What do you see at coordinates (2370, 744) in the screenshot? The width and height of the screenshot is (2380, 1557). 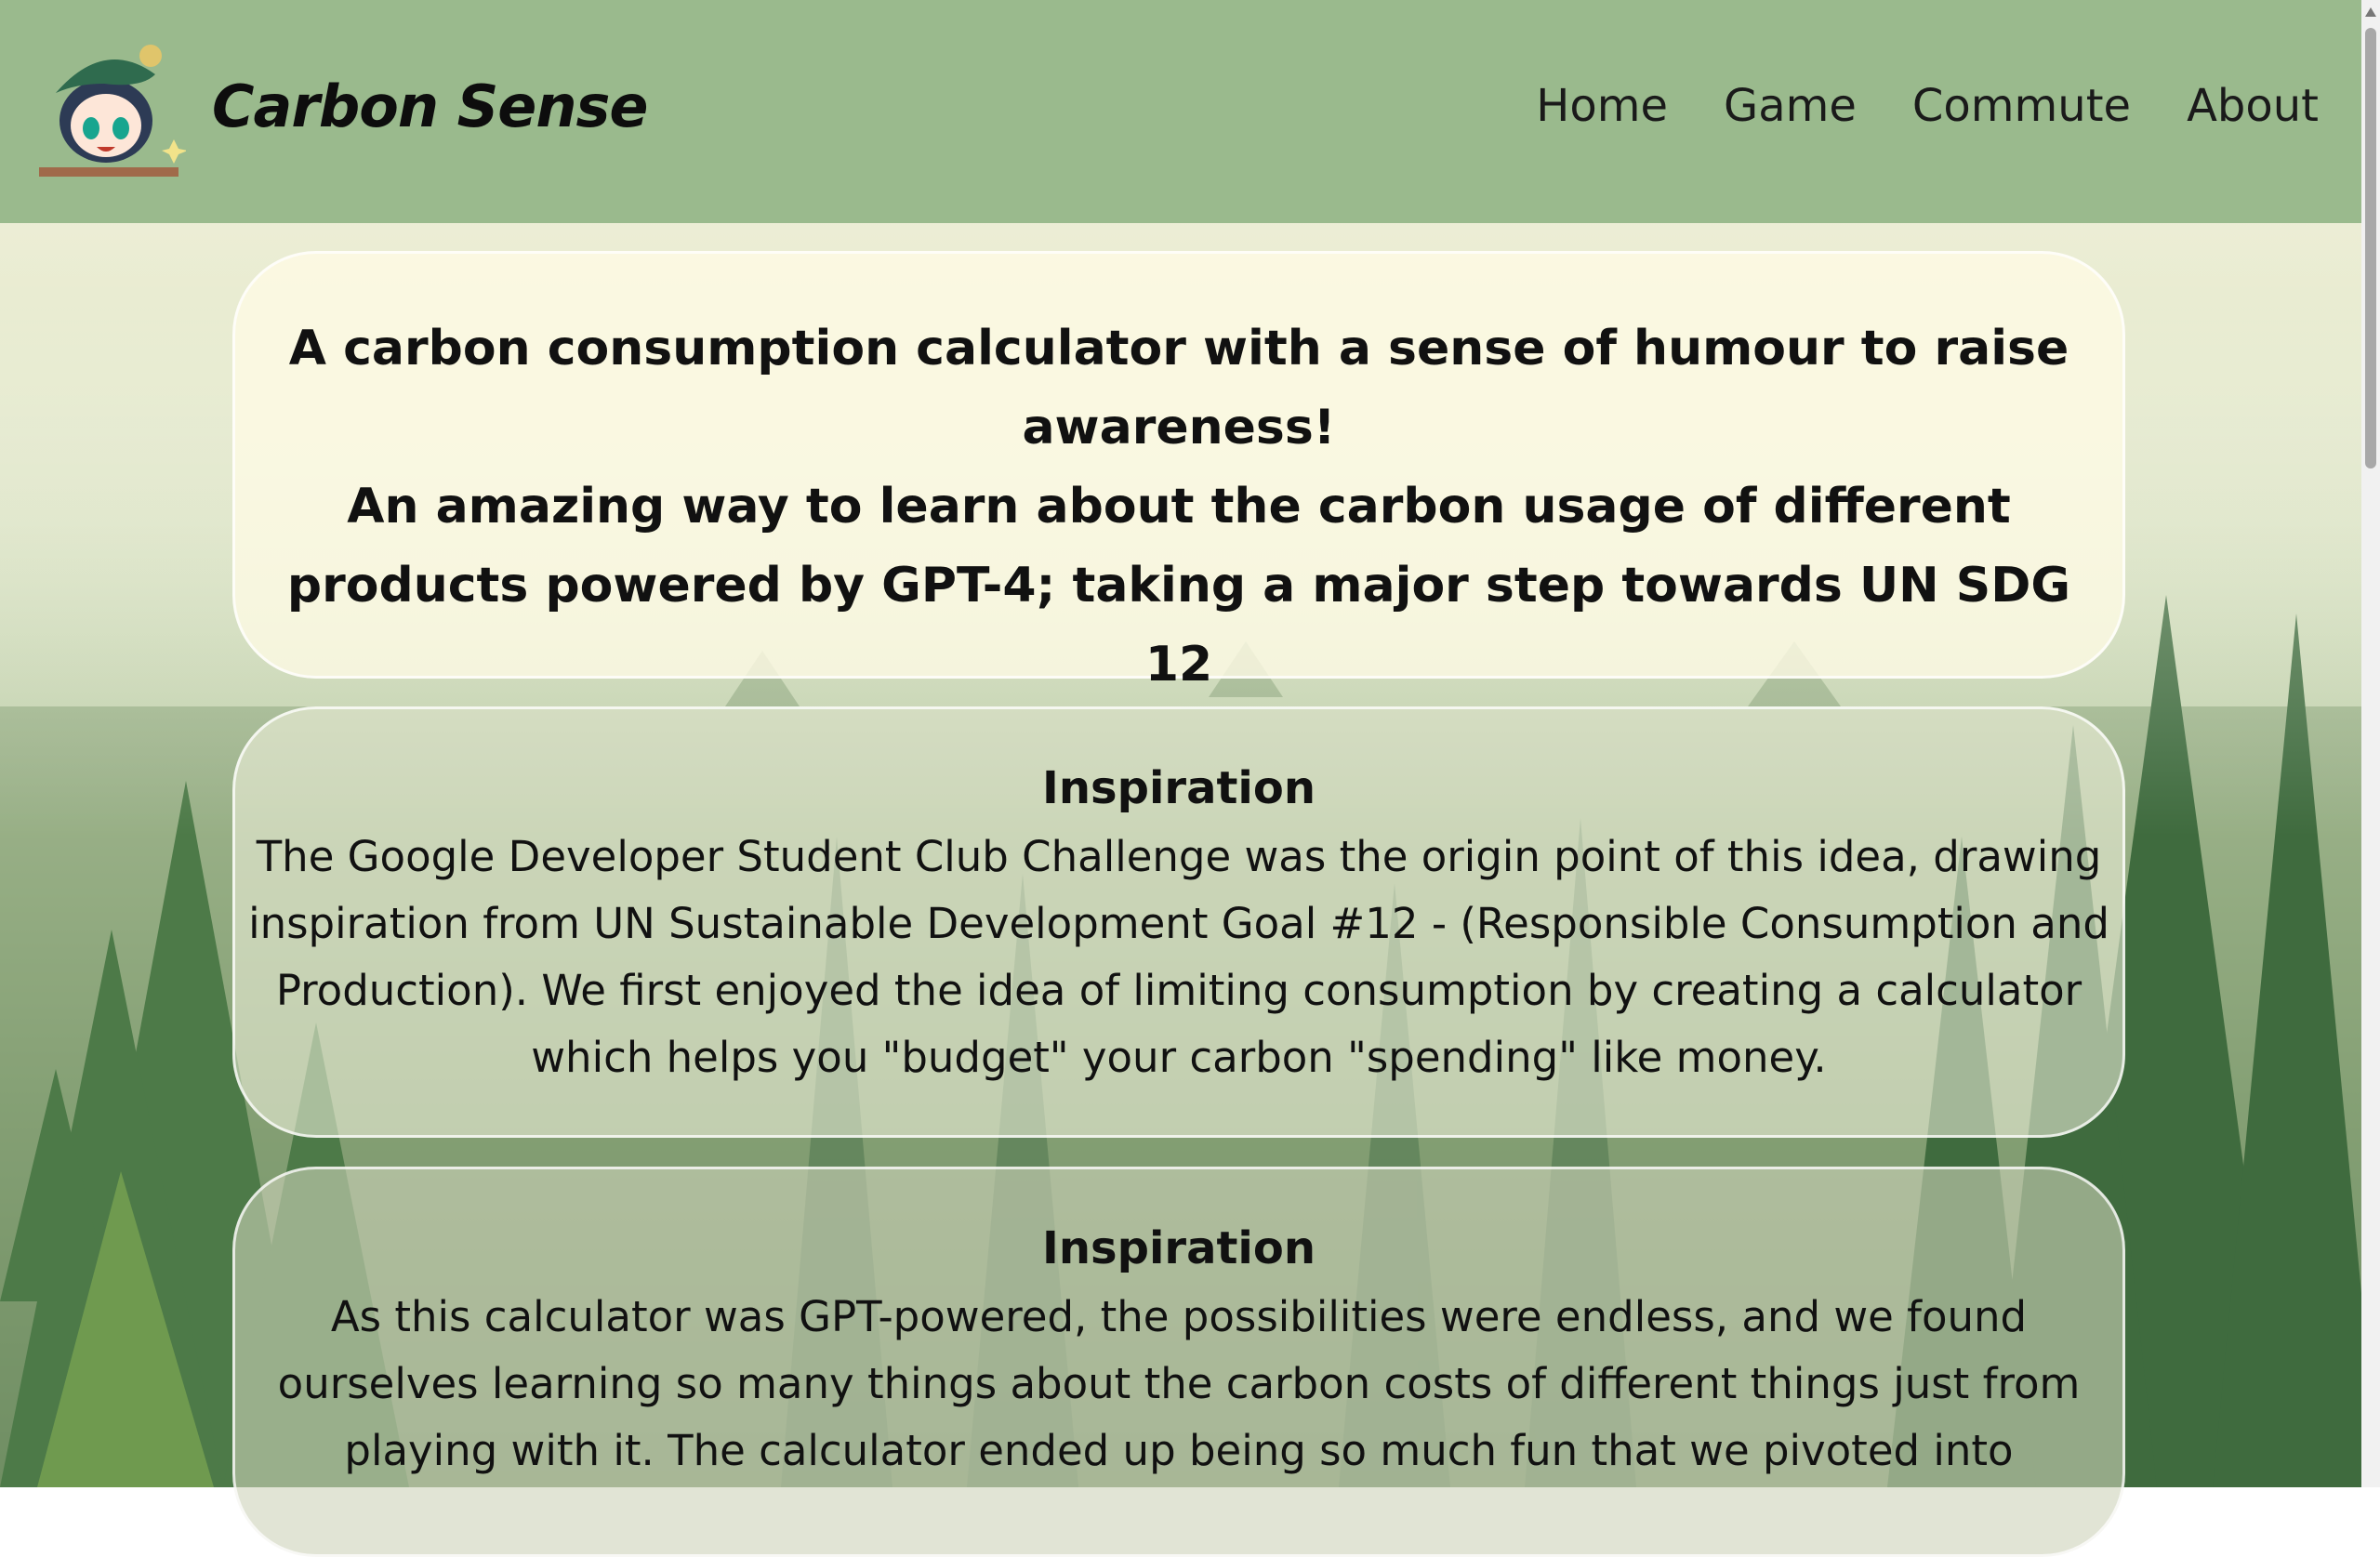 I see `page-scrollbar` at bounding box center [2370, 744].